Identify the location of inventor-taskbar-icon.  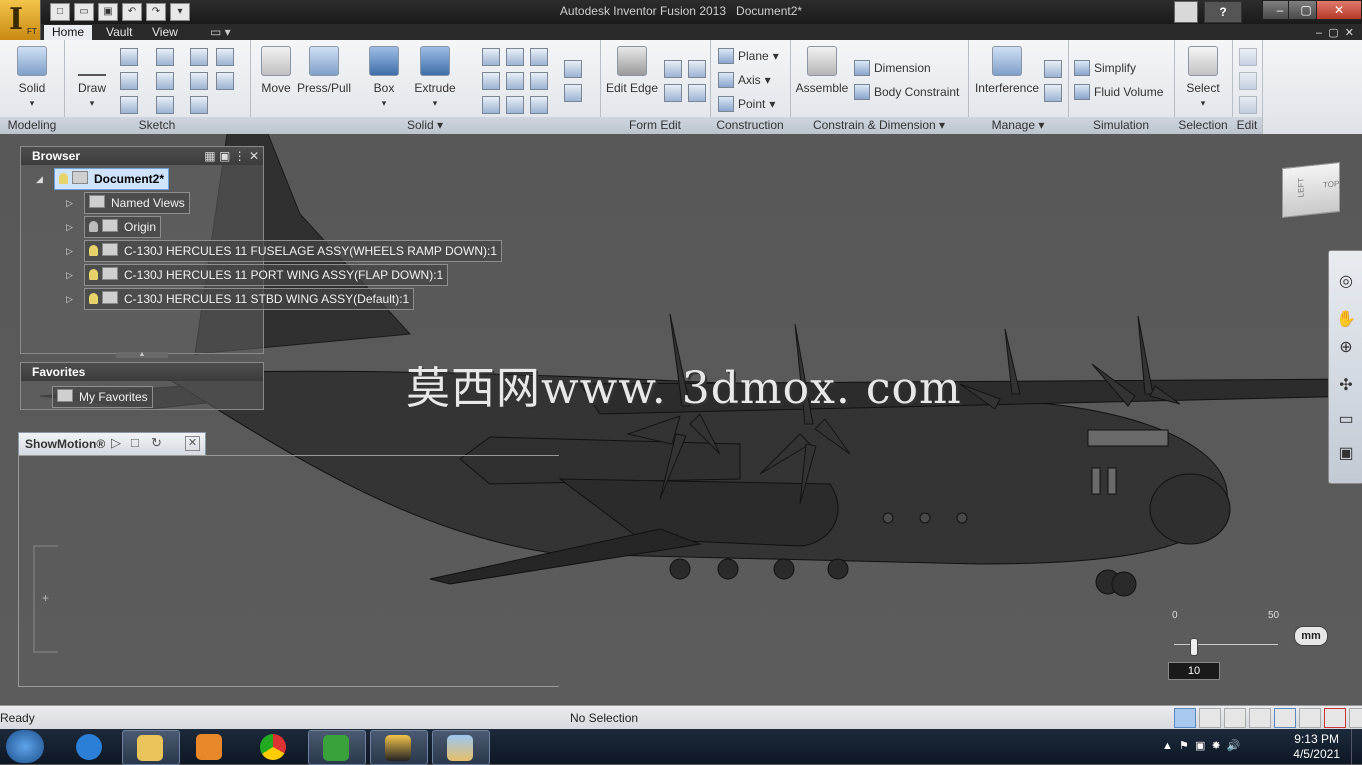
(399, 747).